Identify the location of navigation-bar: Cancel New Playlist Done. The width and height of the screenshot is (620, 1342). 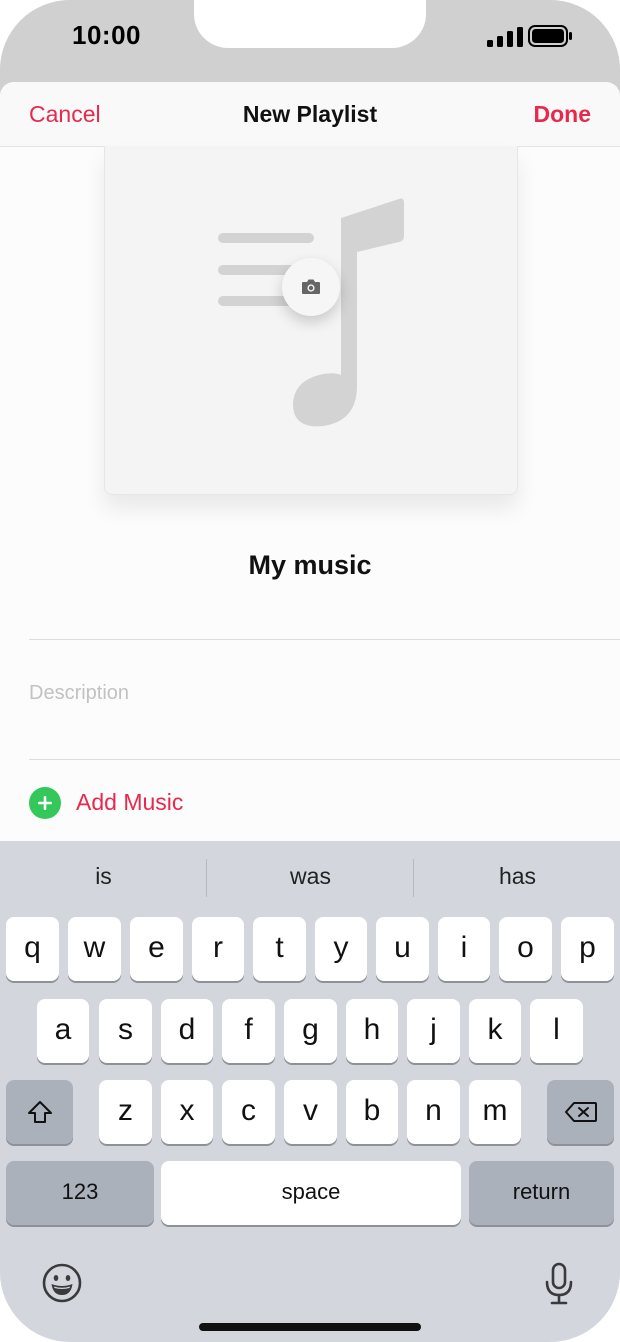
(310, 114).